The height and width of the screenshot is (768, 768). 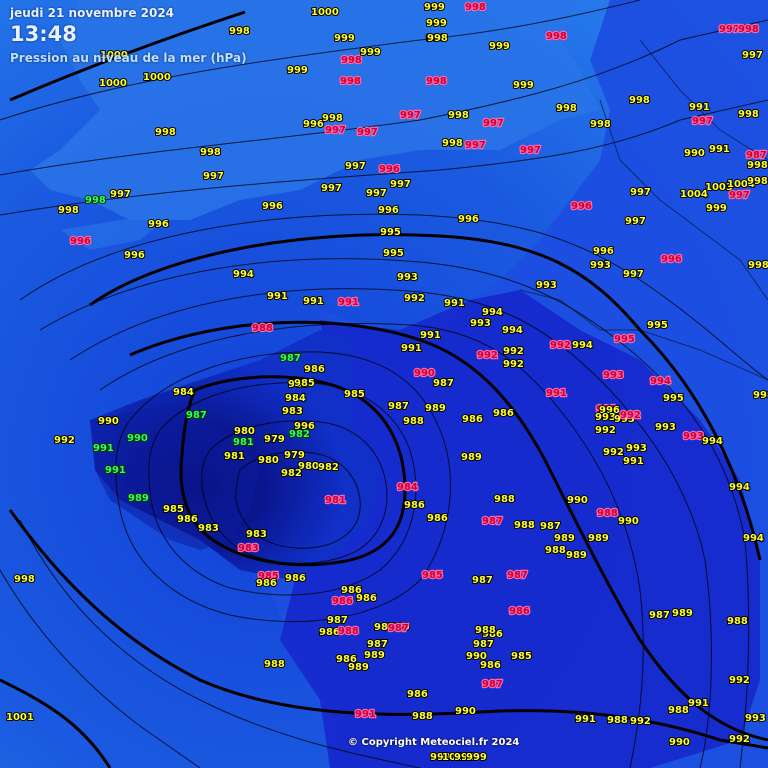 What do you see at coordinates (434, 742) in the screenshot?
I see `copyright-text: © Copyright Meteociel.fr 2024` at bounding box center [434, 742].